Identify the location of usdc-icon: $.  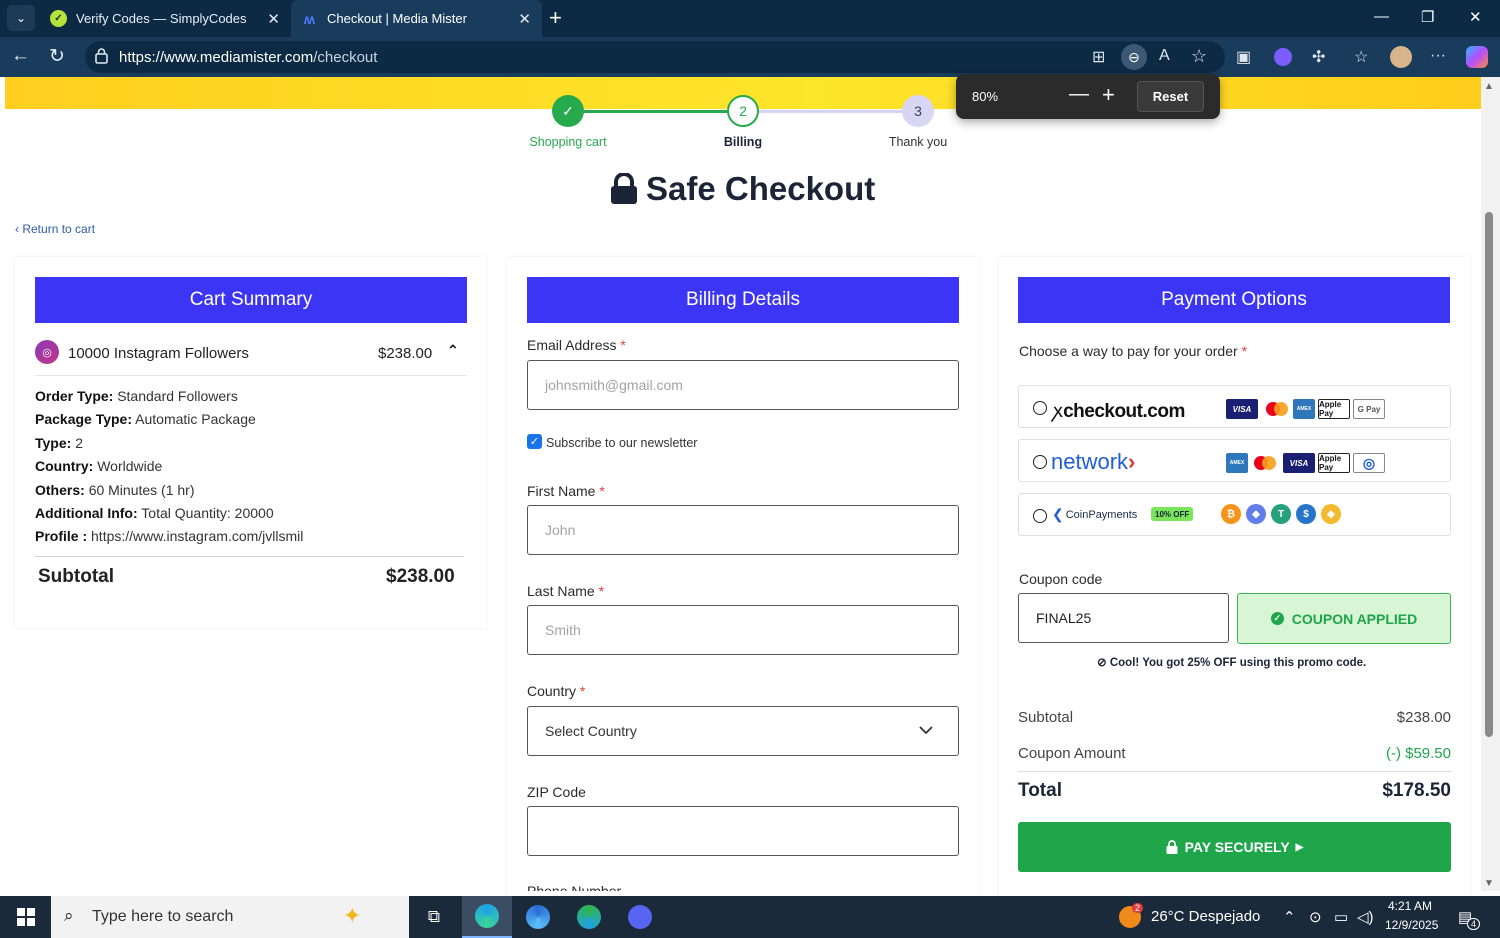
(1306, 514).